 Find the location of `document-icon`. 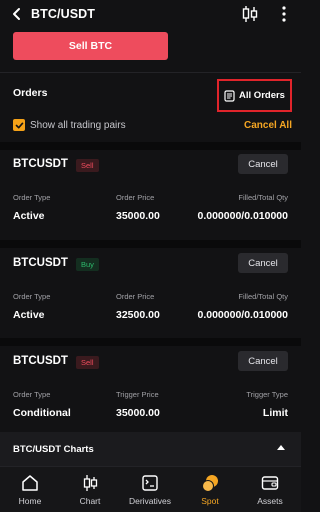

document-icon is located at coordinates (229, 95).